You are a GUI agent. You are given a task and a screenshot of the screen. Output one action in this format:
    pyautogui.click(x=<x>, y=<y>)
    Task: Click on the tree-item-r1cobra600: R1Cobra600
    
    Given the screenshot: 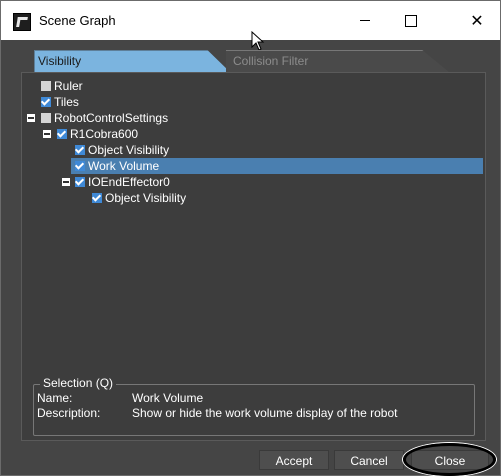 What is the action you would take?
    pyautogui.click(x=252, y=134)
    